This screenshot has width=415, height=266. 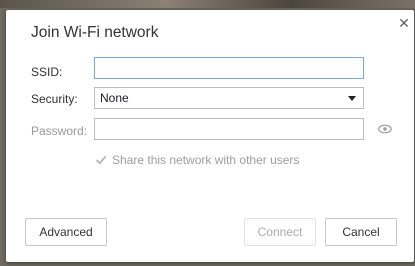 I want to click on share-checkbox, so click(x=101, y=160).